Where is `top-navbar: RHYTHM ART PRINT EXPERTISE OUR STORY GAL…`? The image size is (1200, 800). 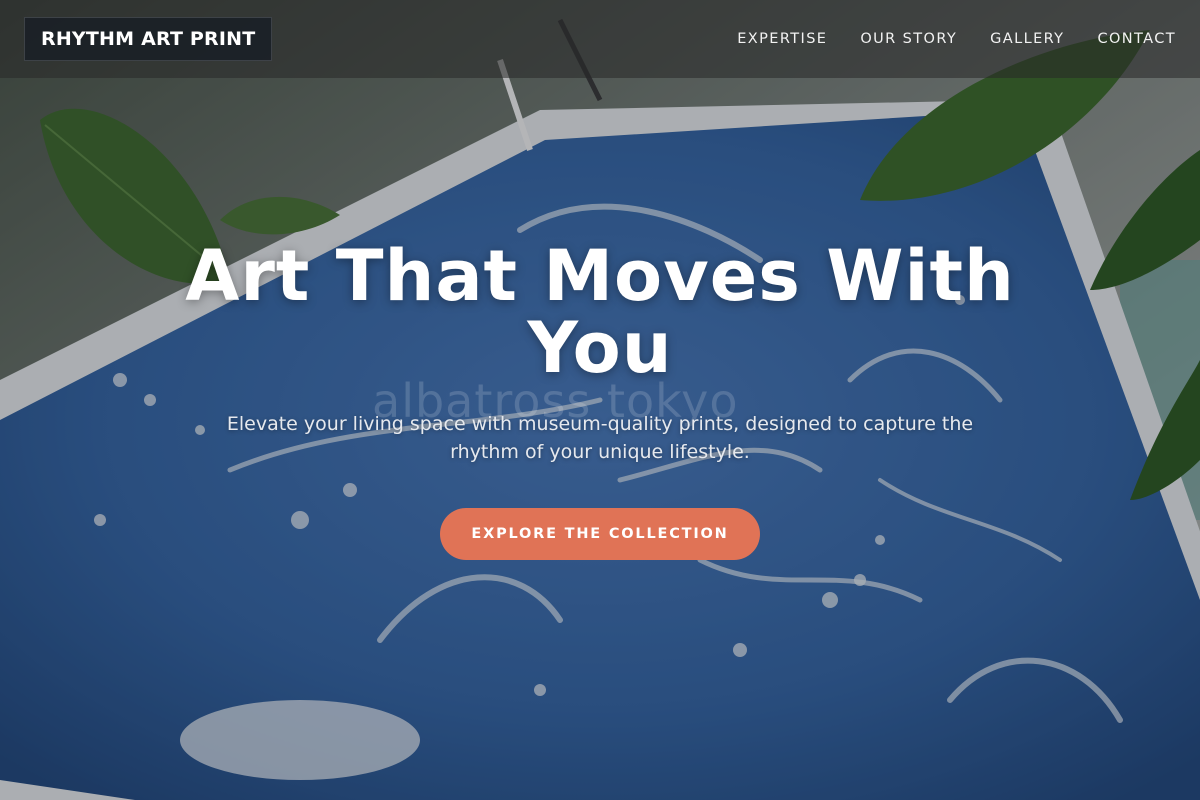 top-navbar: RHYTHM ART PRINT EXPERTISE OUR STORY GAL… is located at coordinates (600, 39).